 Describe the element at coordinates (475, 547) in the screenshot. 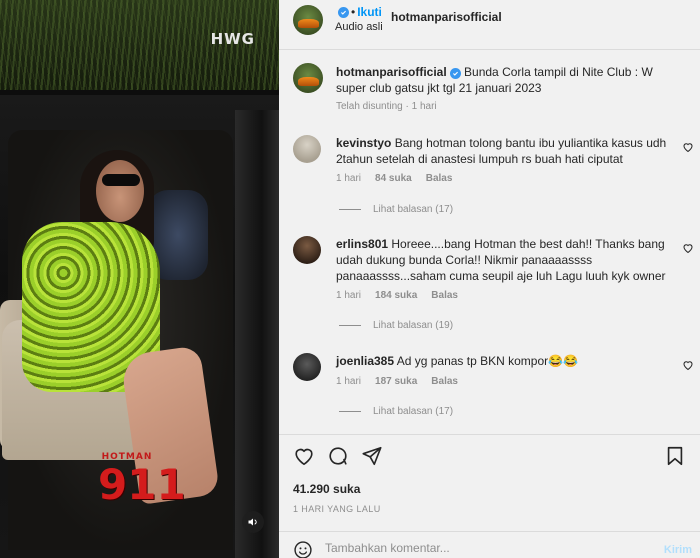

I see `comment-input` at that location.